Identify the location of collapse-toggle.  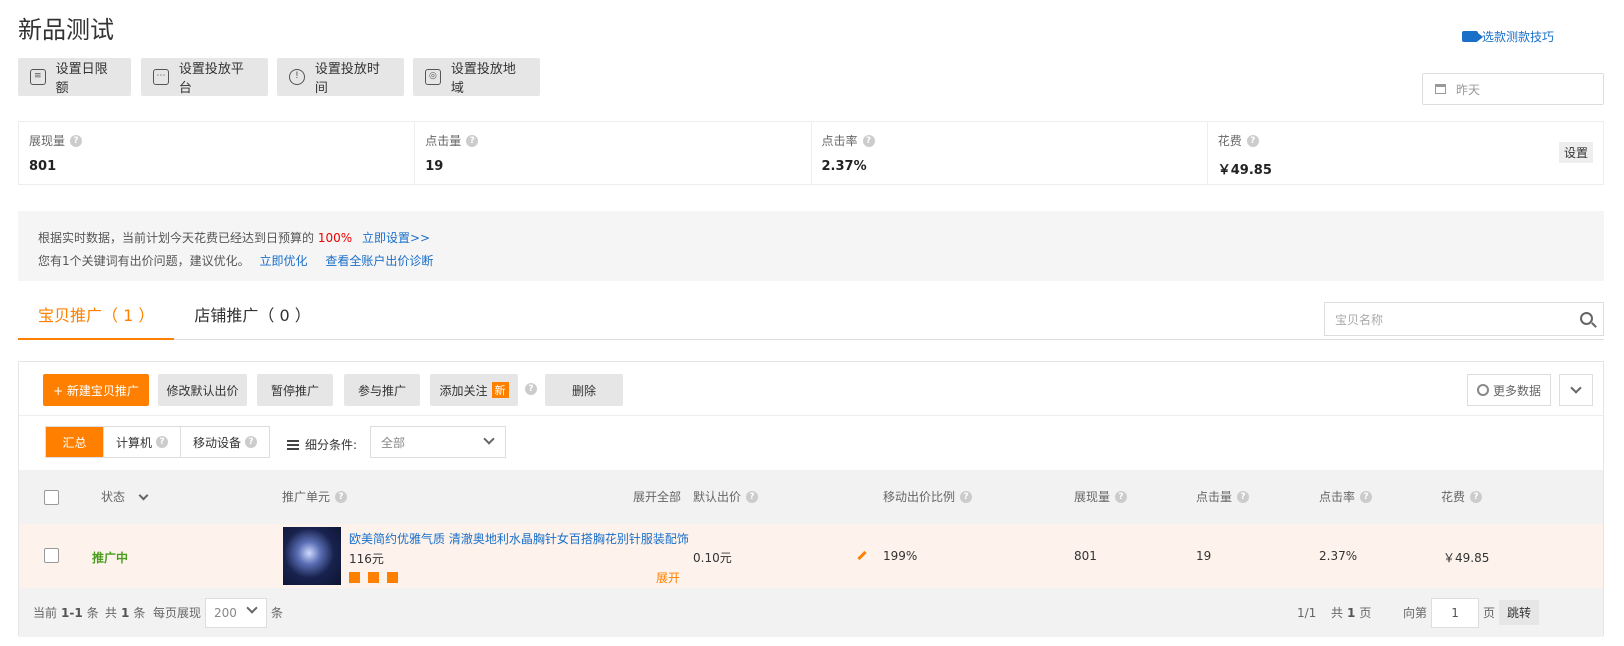
(1576, 390).